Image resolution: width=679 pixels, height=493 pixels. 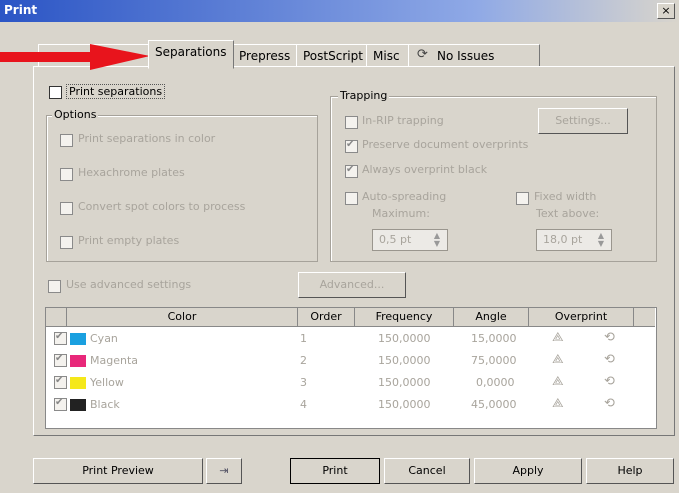 What do you see at coordinates (104, 338) in the screenshot?
I see `row-color-name: Cyan` at bounding box center [104, 338].